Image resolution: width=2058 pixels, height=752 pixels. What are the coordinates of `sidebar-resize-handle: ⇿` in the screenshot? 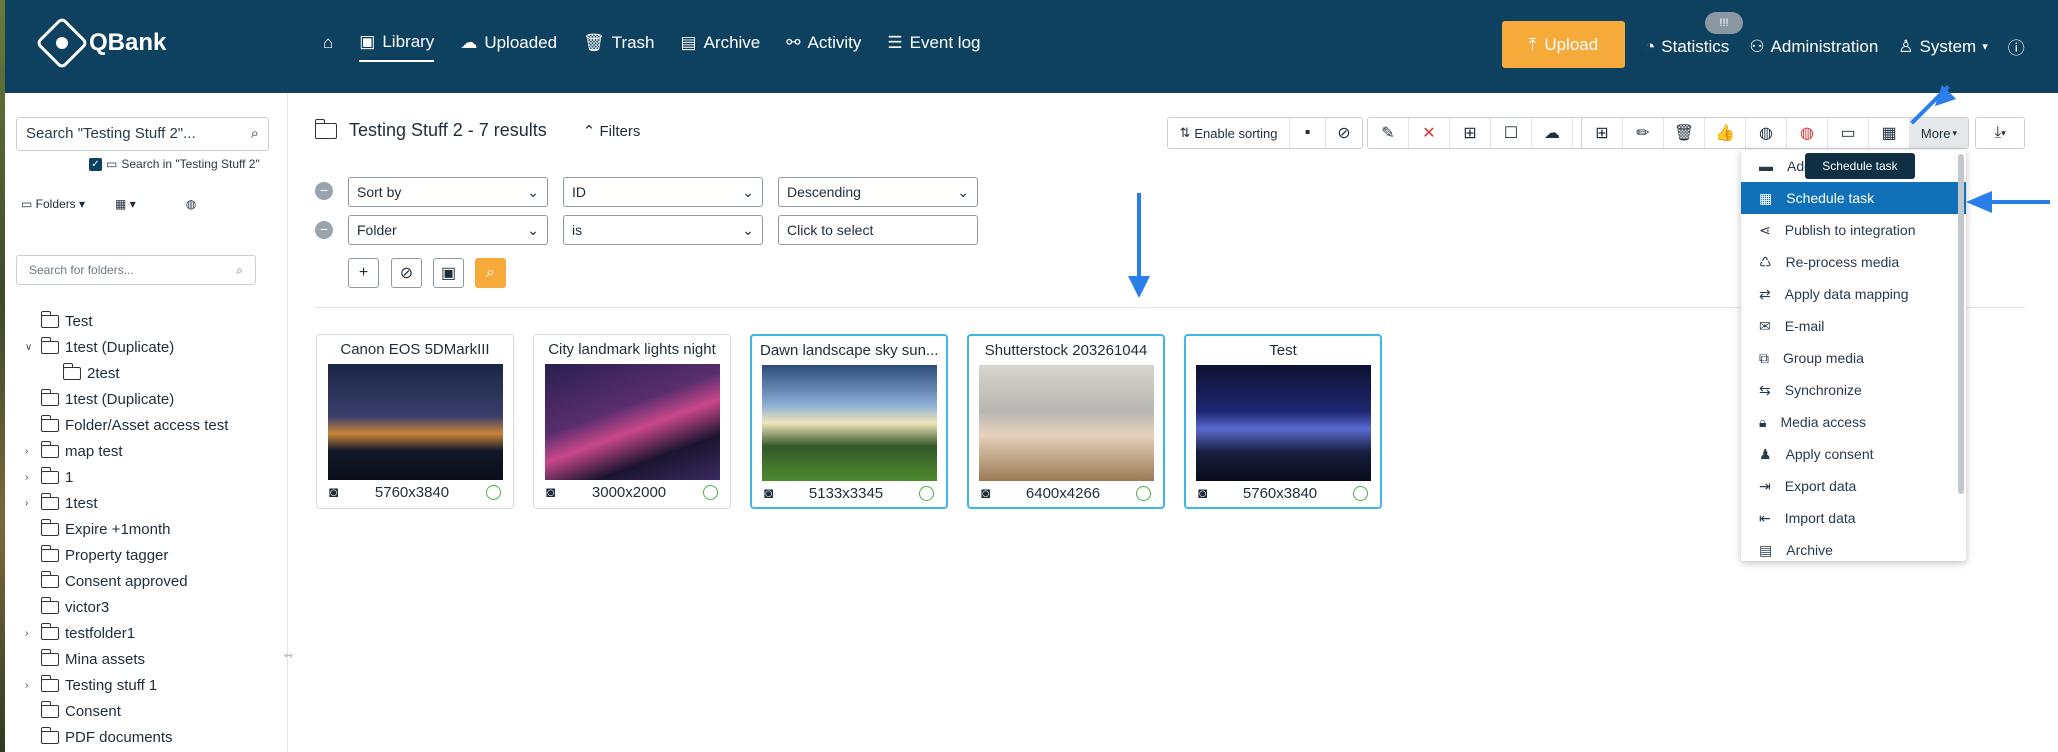 It's located at (288, 655).